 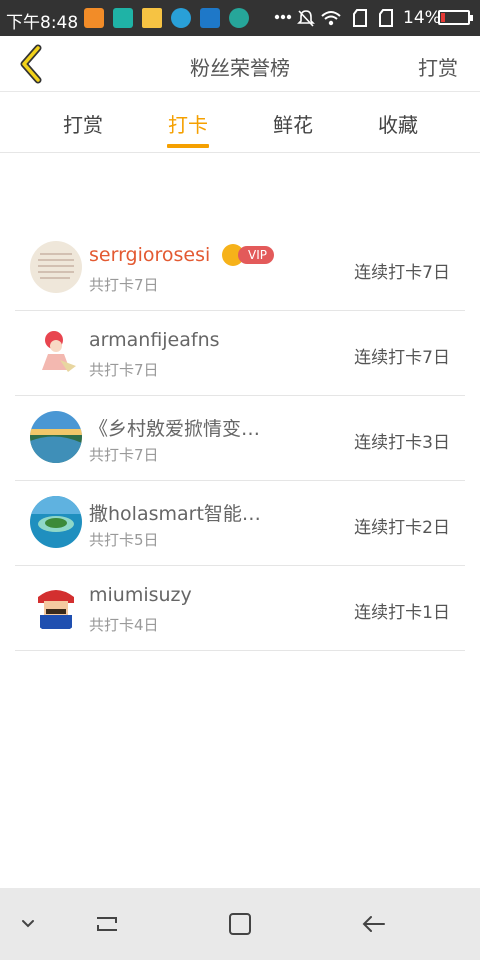 I want to click on palette-icon, so click(x=181, y=18).